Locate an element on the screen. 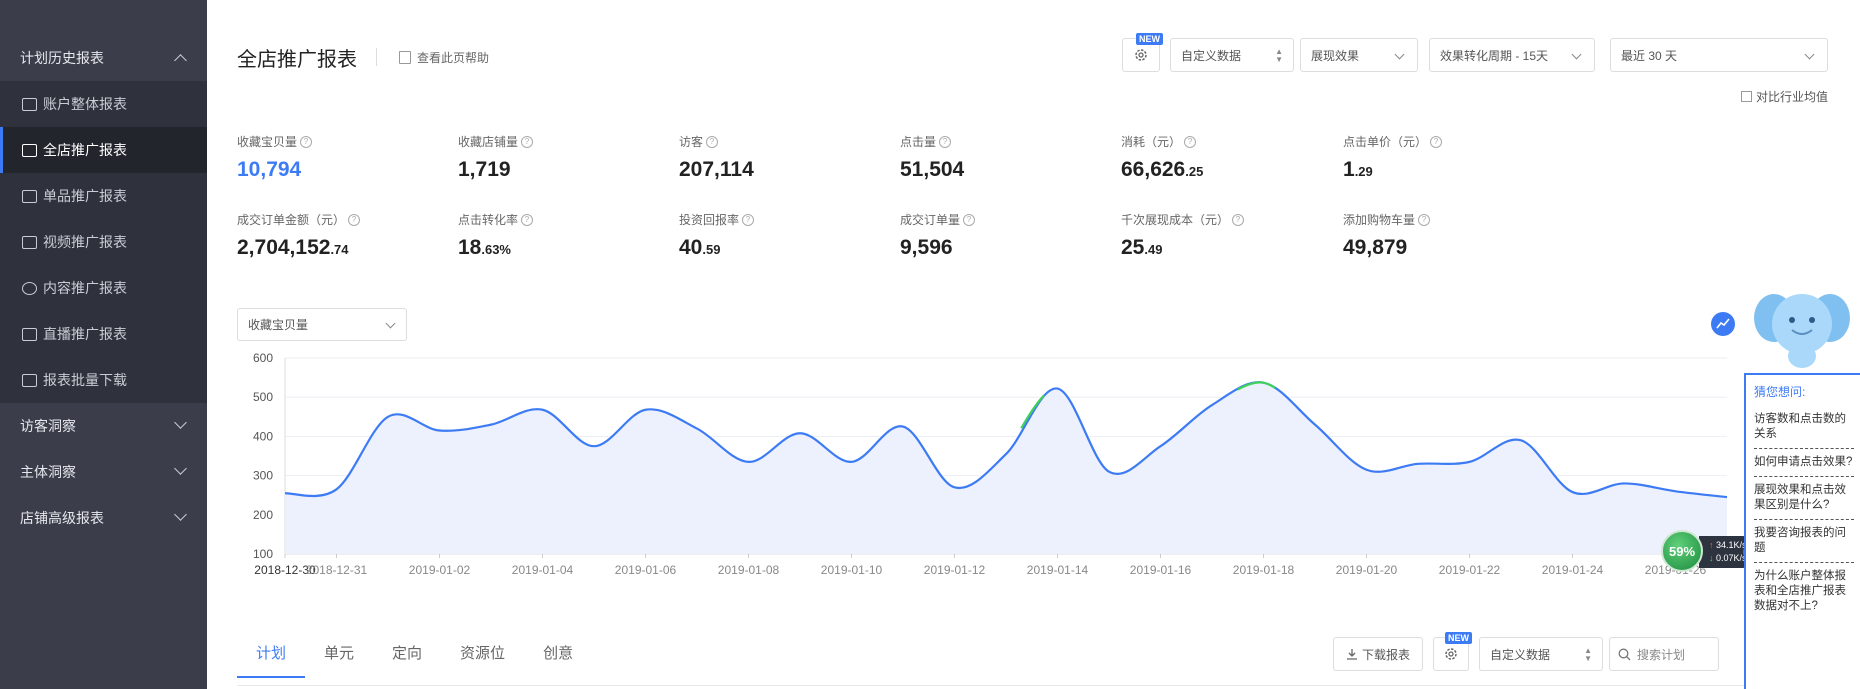 This screenshot has width=1860, height=689. assistant-question: 我要咨询报表的问题 is located at coordinates (1804, 541).